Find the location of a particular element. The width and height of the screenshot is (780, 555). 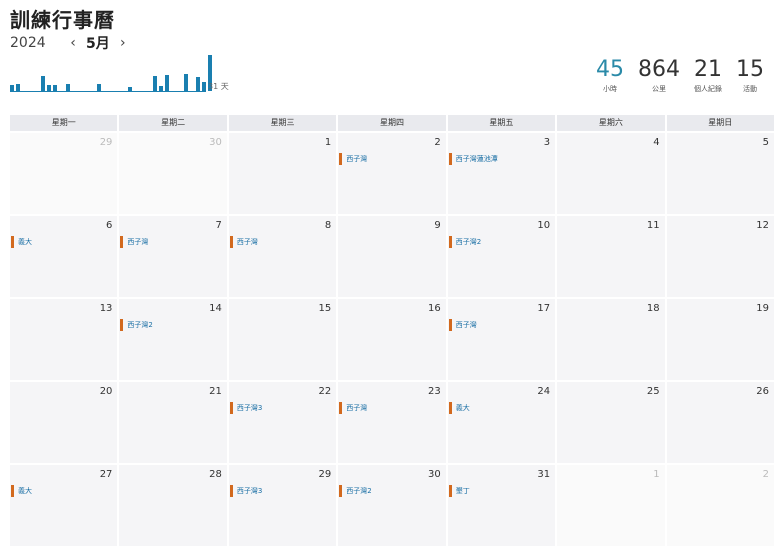

day-number: 2 is located at coordinates (765, 474).